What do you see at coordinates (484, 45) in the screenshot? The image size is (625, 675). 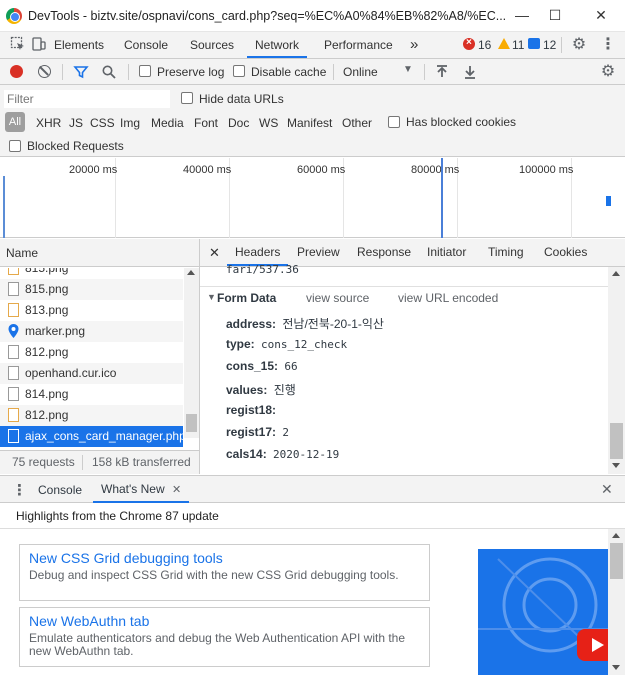 I see `error-count: 16` at bounding box center [484, 45].